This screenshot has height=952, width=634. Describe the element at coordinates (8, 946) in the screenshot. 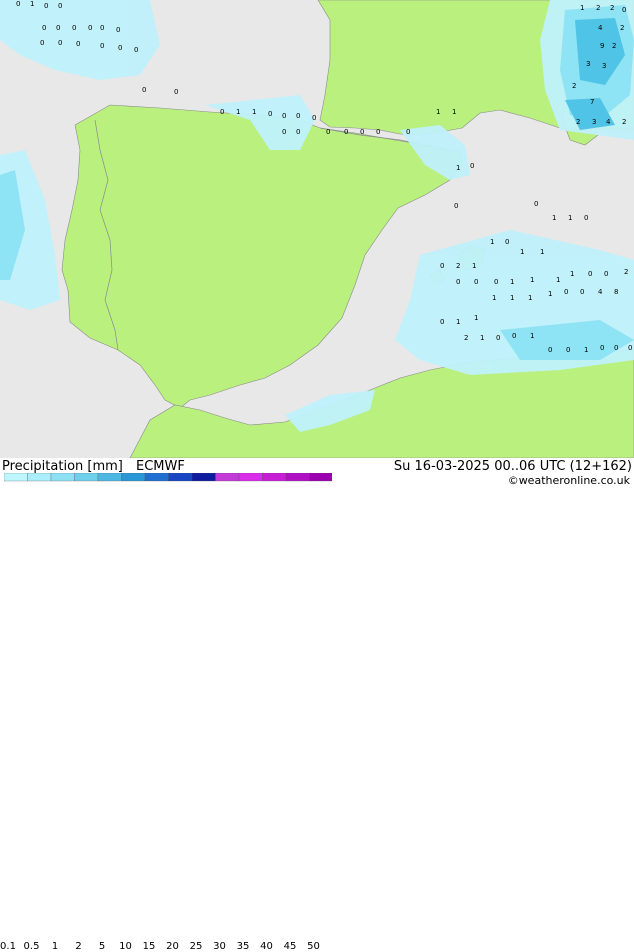

I see `colorbar-tick-label: 0.1` at that location.